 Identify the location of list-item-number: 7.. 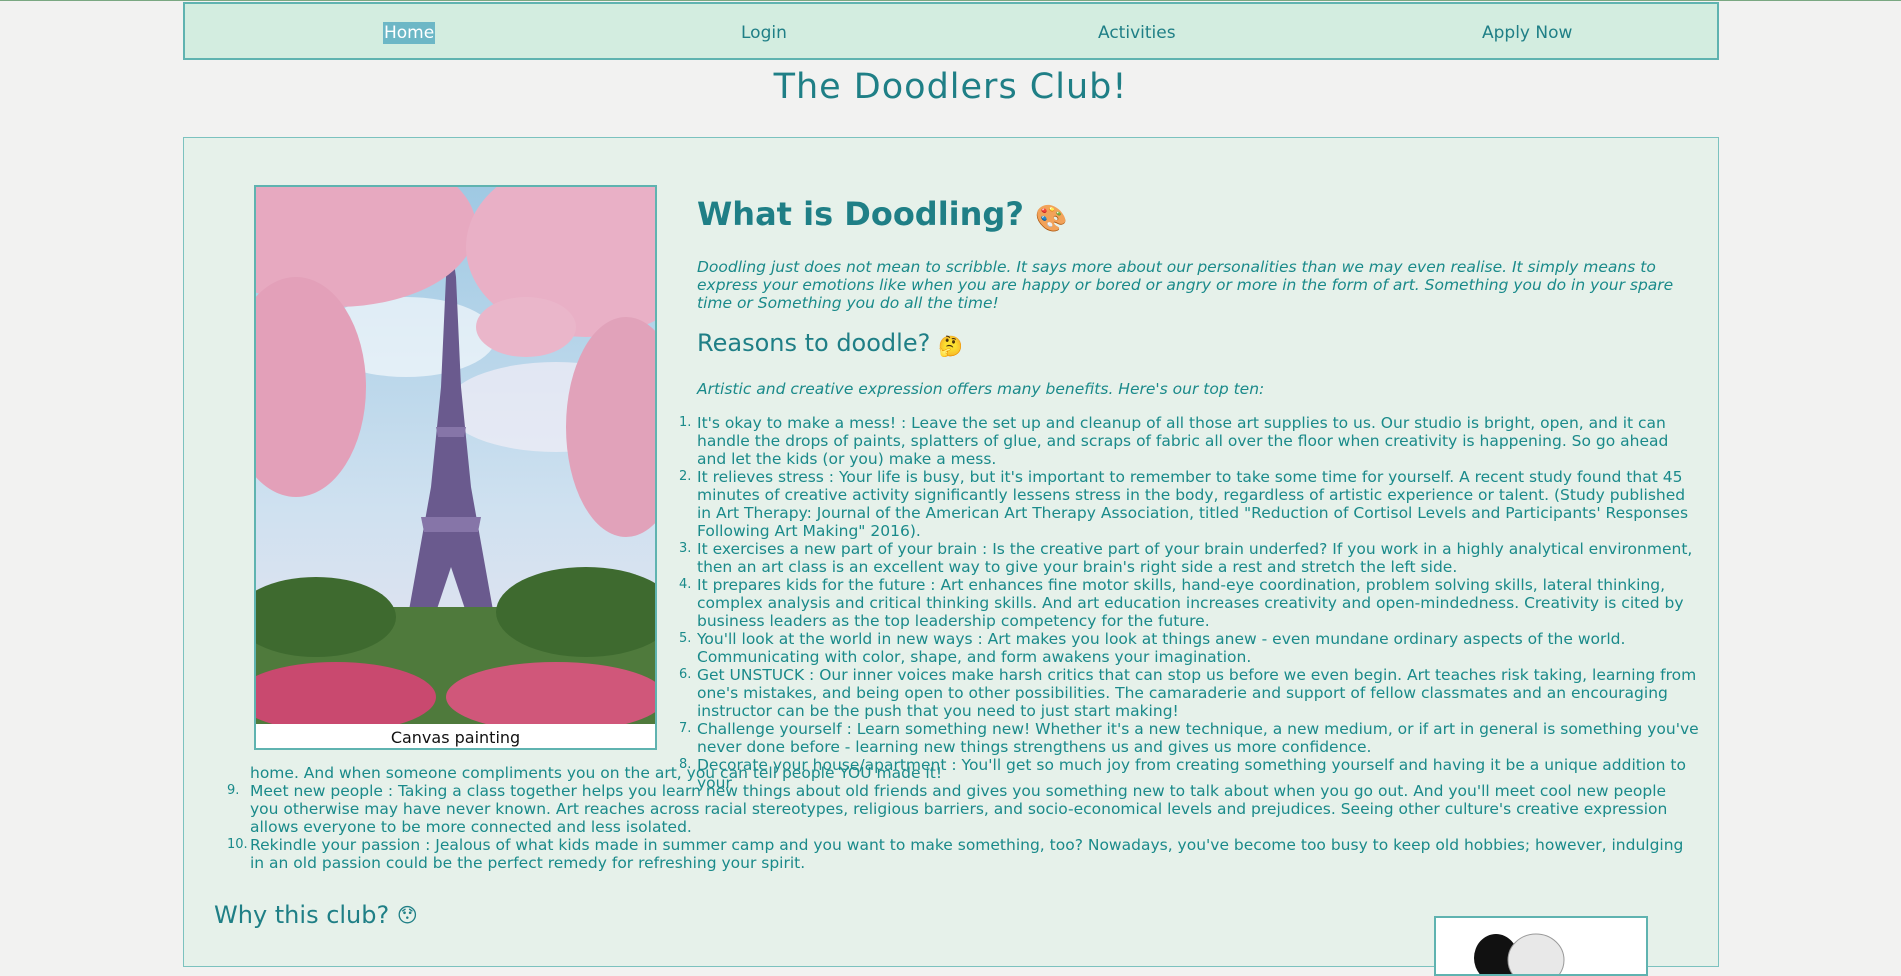
(685, 728).